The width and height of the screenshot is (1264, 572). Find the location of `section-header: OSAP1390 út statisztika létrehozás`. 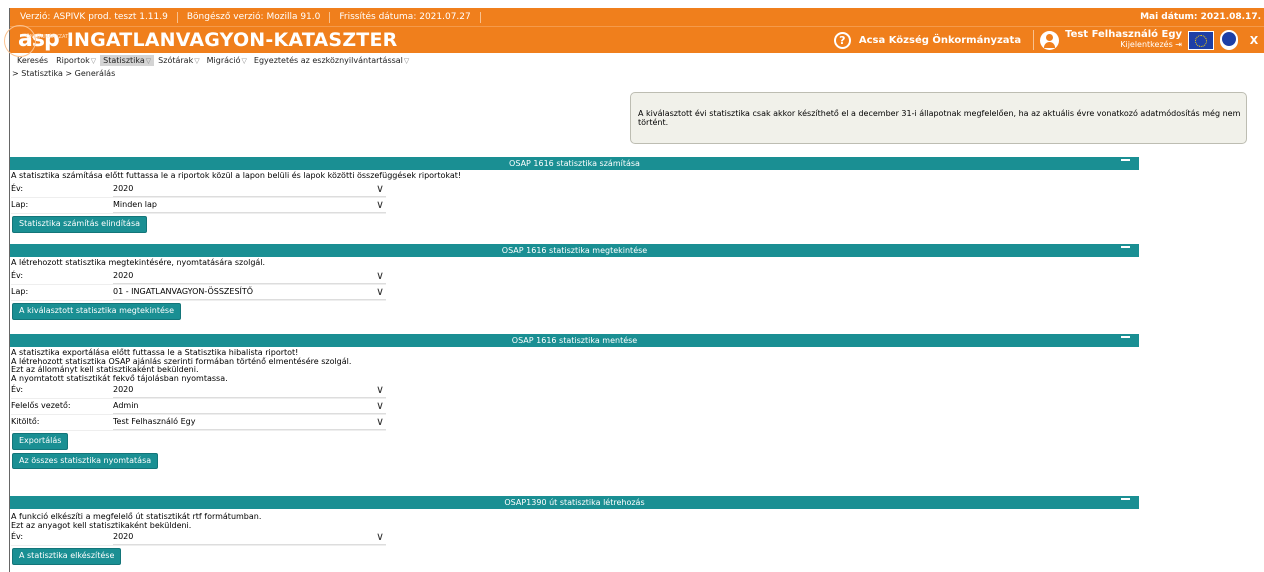

section-header: OSAP1390 út statisztika létrehozás is located at coordinates (574, 502).